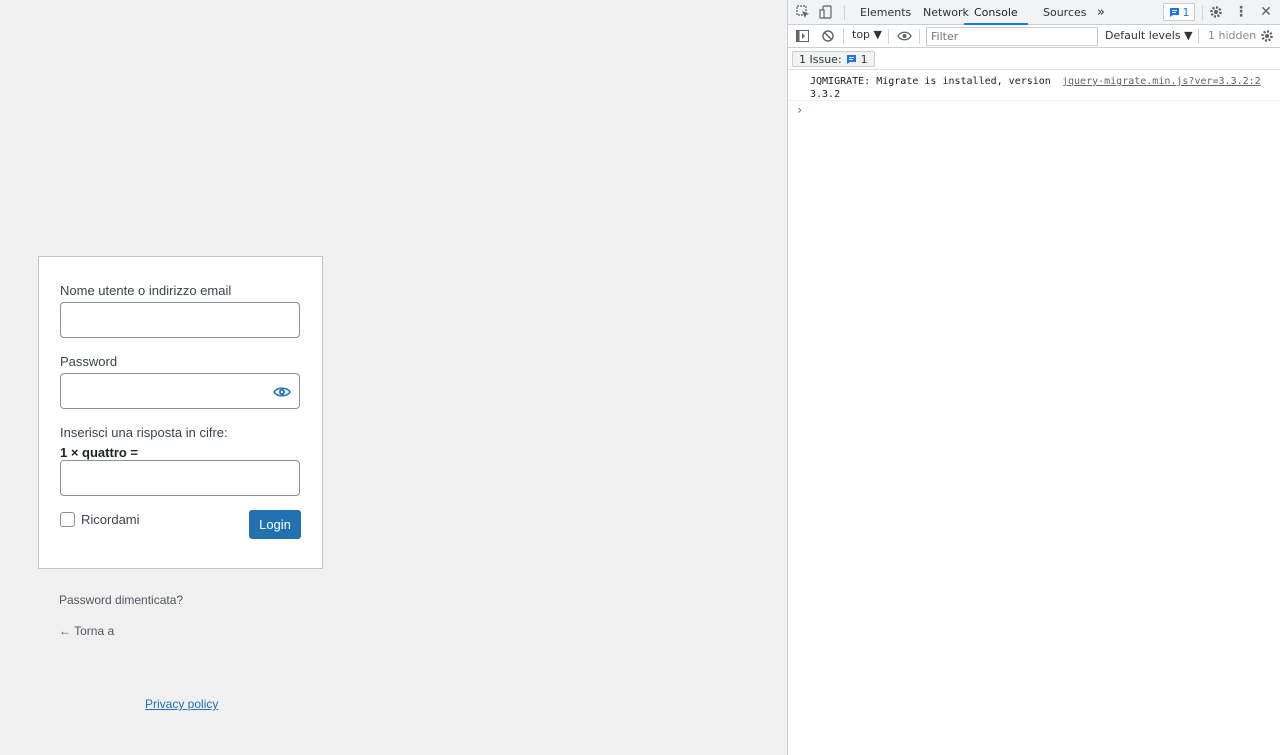  I want to click on remember-checkbox, so click(67, 519).